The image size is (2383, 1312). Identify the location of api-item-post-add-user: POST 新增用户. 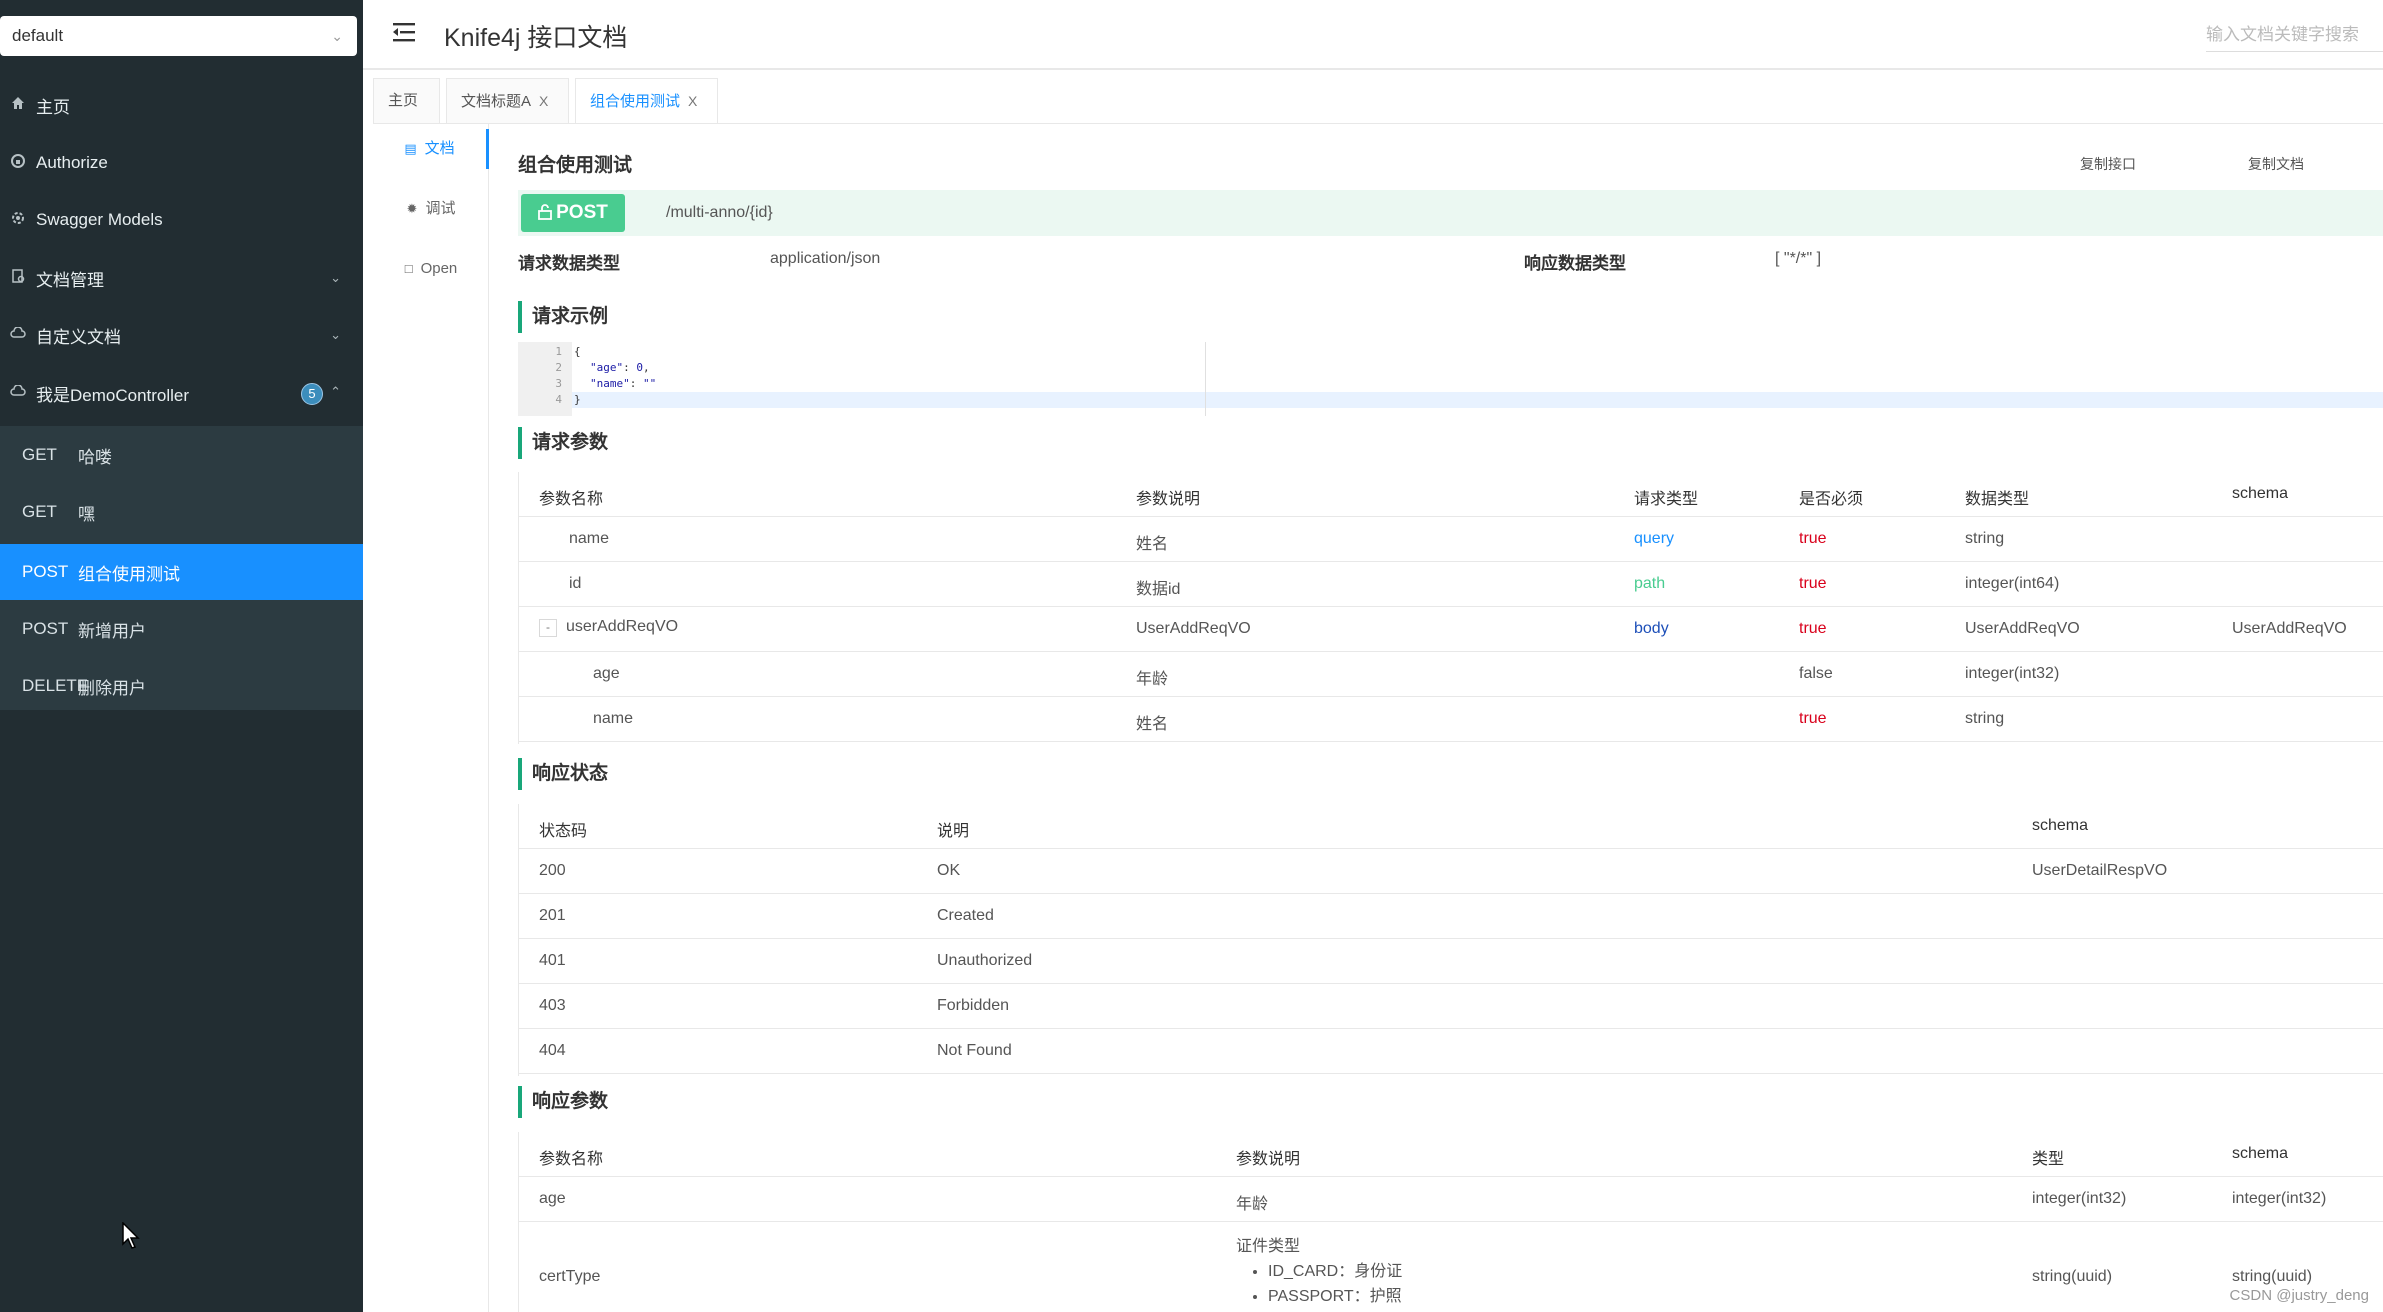
(181, 629).